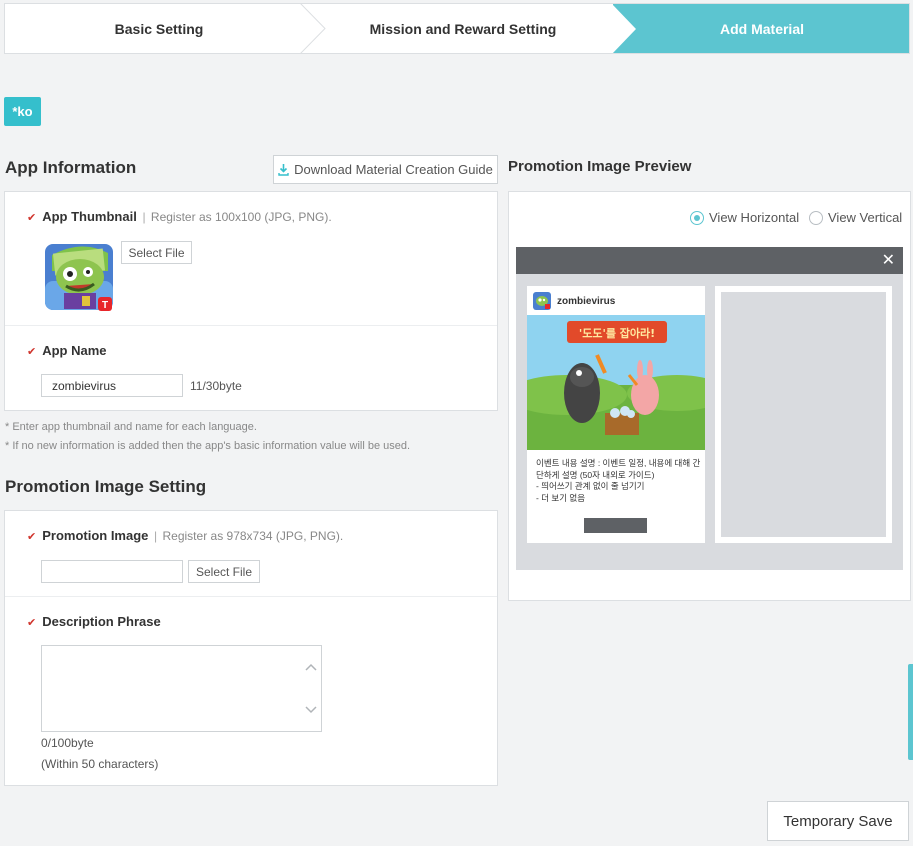 Image resolution: width=913 pixels, height=846 pixels. I want to click on promotion-setting-title: Promotion Image Setting, so click(106, 486).